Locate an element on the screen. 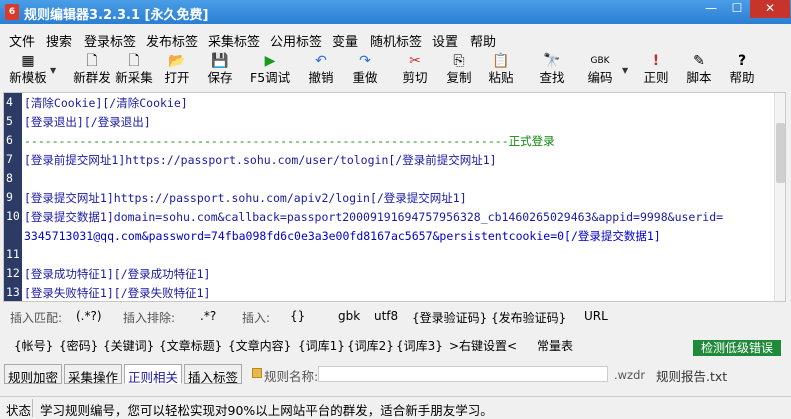 The height and width of the screenshot is (419, 791). undo-icon: ↶ is located at coordinates (321, 61).